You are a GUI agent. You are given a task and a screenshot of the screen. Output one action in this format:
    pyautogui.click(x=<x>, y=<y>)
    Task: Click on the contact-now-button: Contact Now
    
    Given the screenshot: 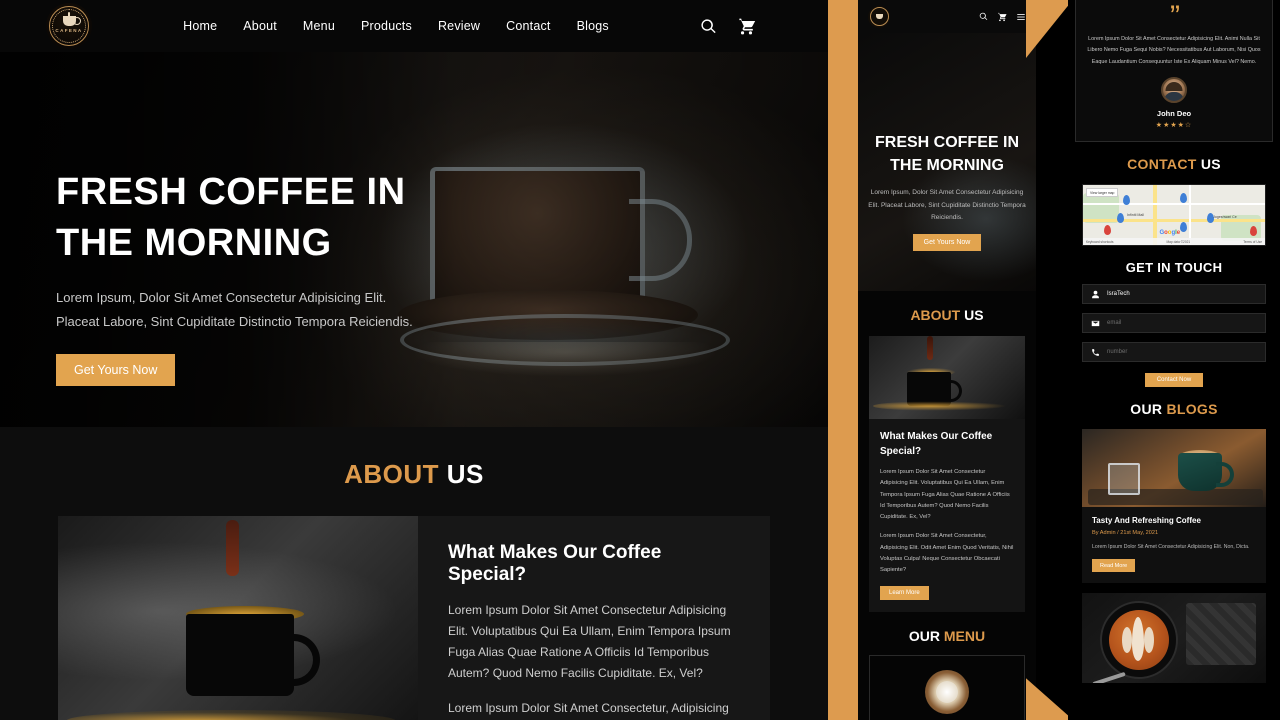 What is the action you would take?
    pyautogui.click(x=1174, y=380)
    